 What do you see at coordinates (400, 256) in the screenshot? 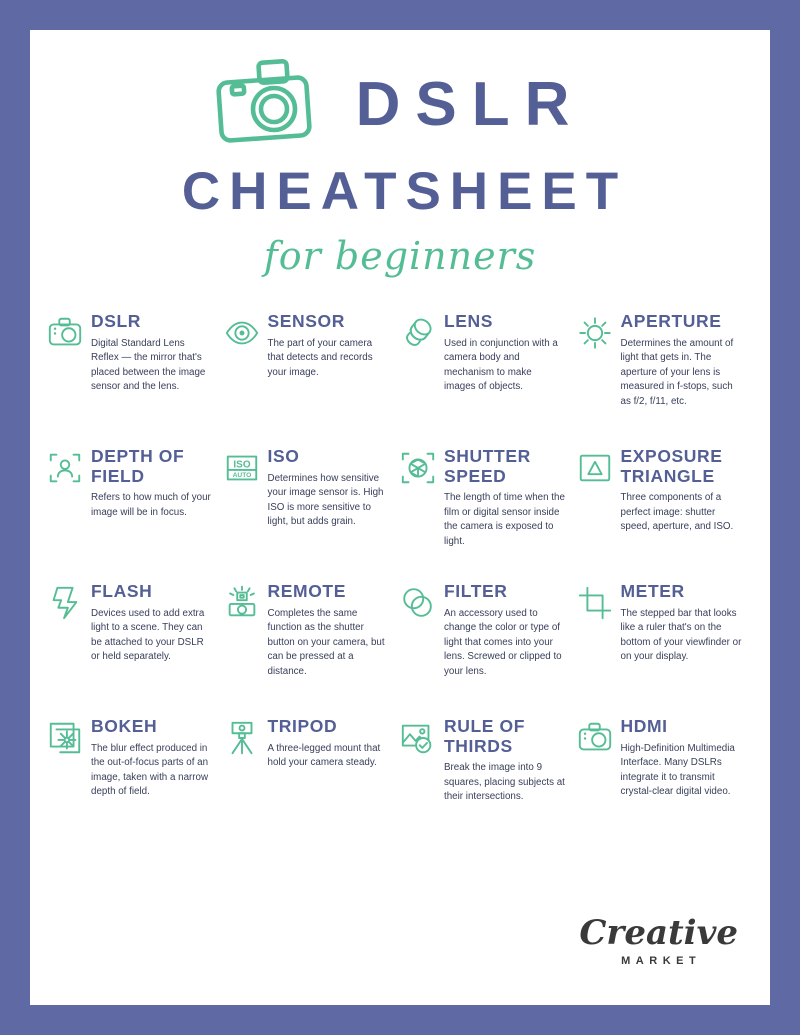
I see `page-subtitle: for beginners` at bounding box center [400, 256].